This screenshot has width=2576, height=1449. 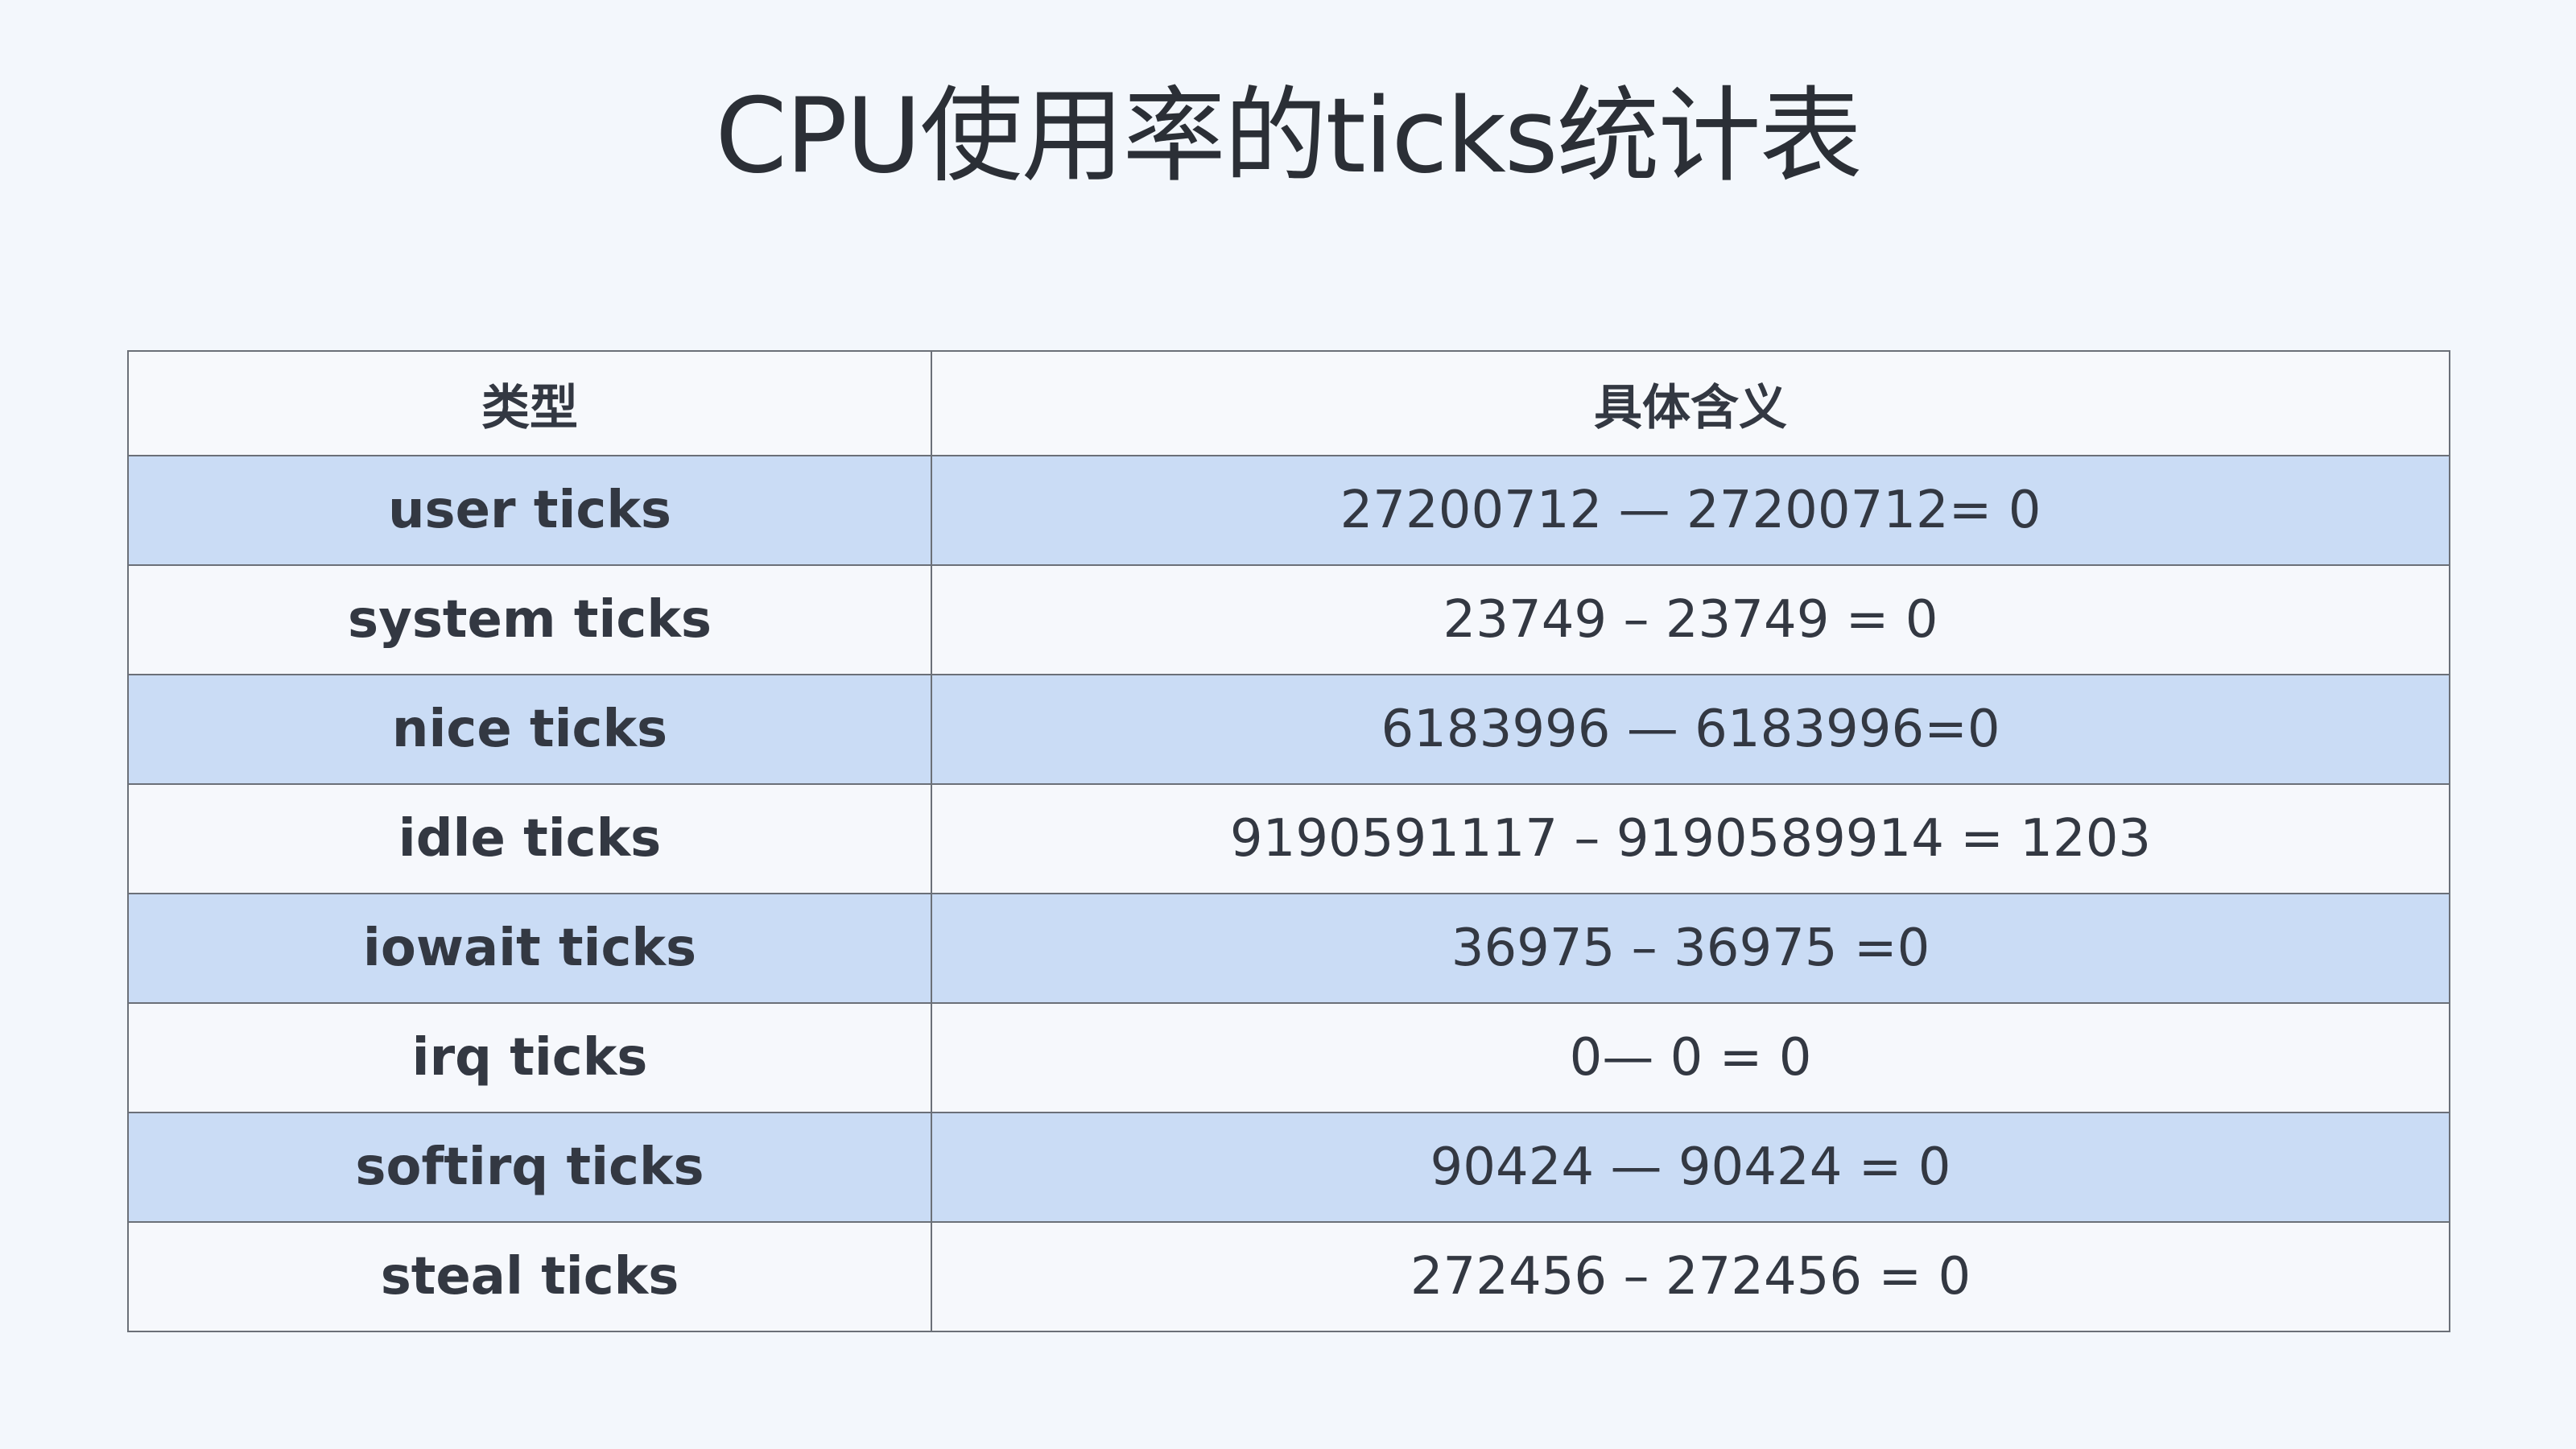 What do you see at coordinates (1690, 1057) in the screenshot?
I see `meaning-cell: 0— 0 = 0` at bounding box center [1690, 1057].